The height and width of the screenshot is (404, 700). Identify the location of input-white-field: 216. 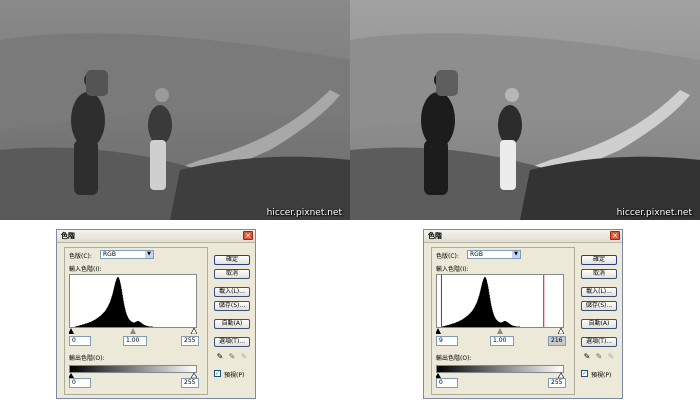
(557, 341).